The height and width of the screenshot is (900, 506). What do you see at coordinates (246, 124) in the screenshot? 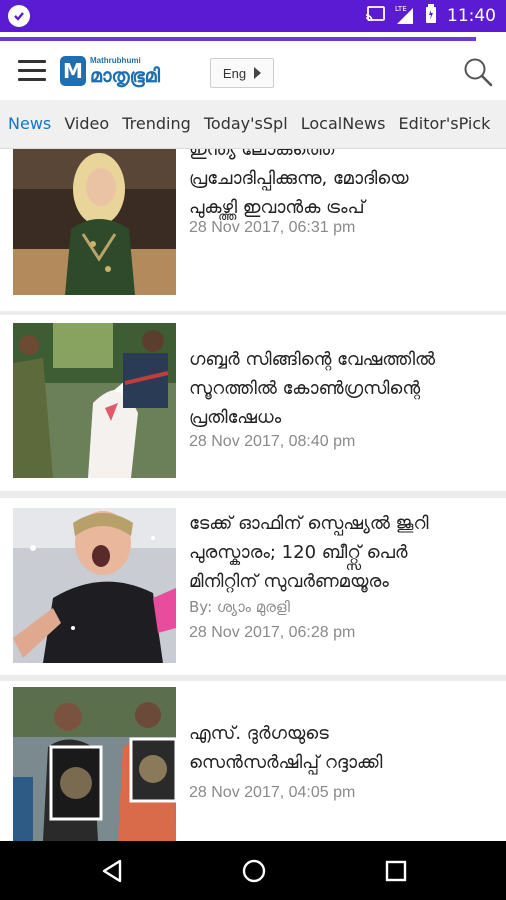
I see `tab-todays-special: Today'sSpl` at bounding box center [246, 124].